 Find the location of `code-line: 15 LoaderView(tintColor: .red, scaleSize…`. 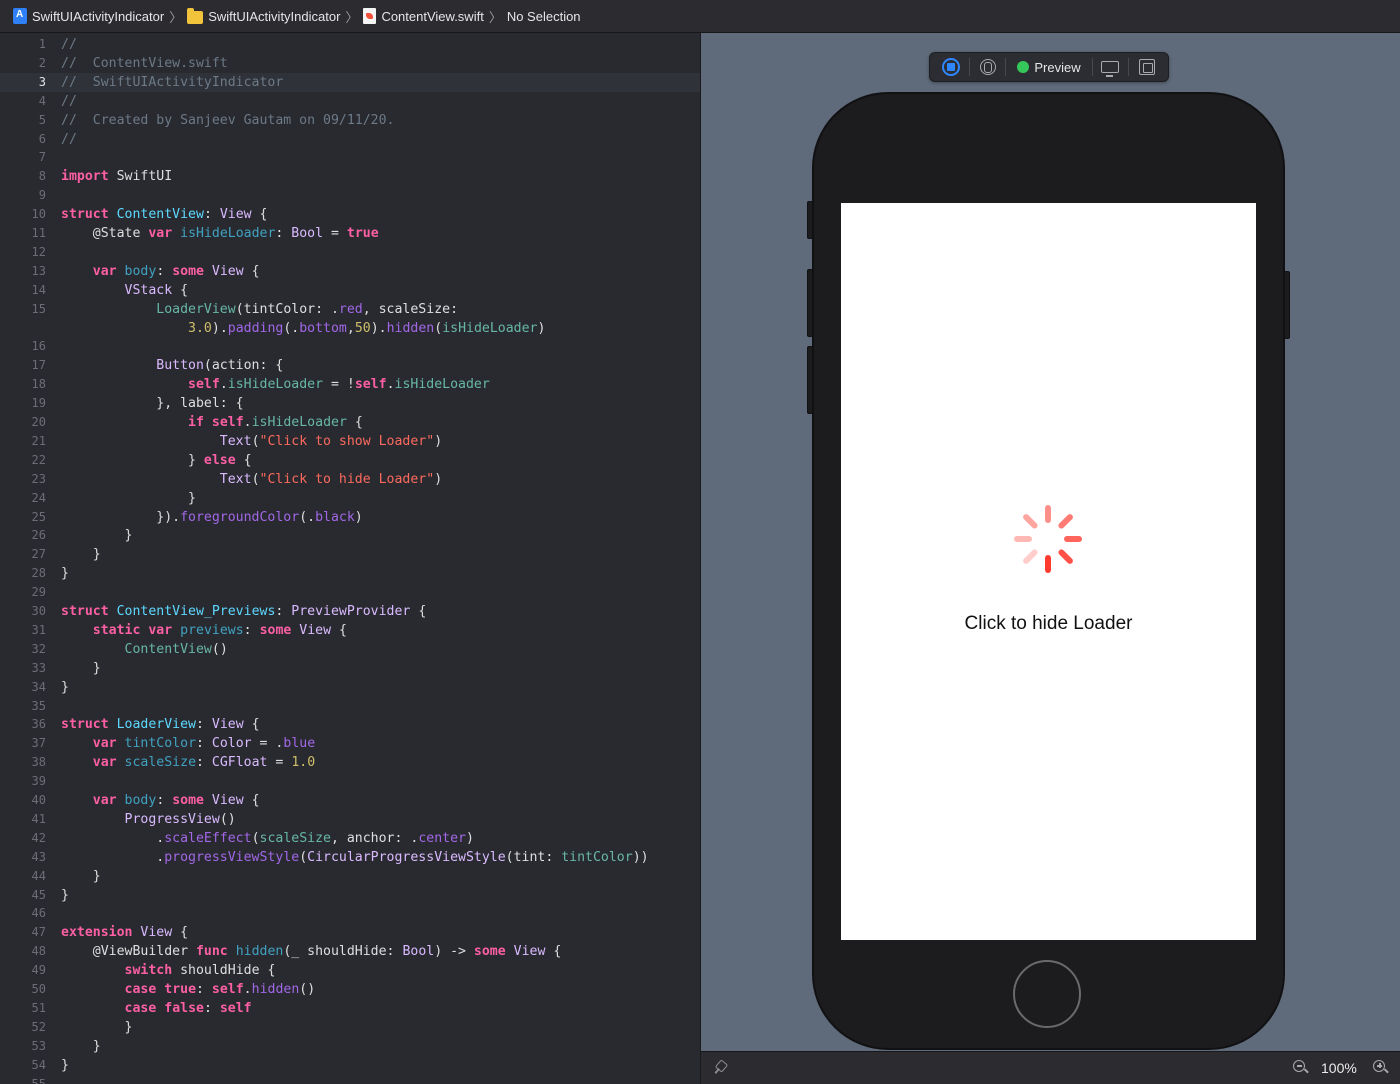

code-line: 15 LoaderView(tintColor: .red, scaleSize… is located at coordinates (350, 309).